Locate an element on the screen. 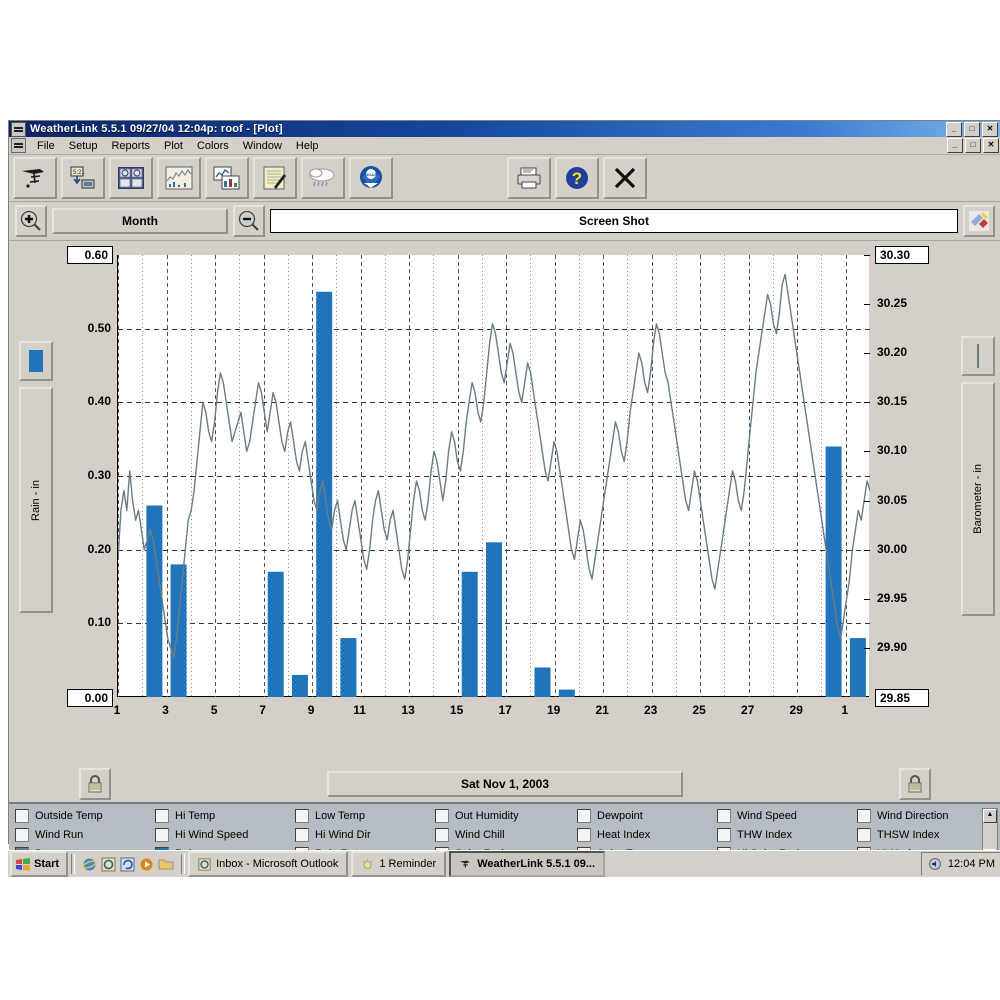  right-axis-max-input: 30.30 is located at coordinates (902, 255).